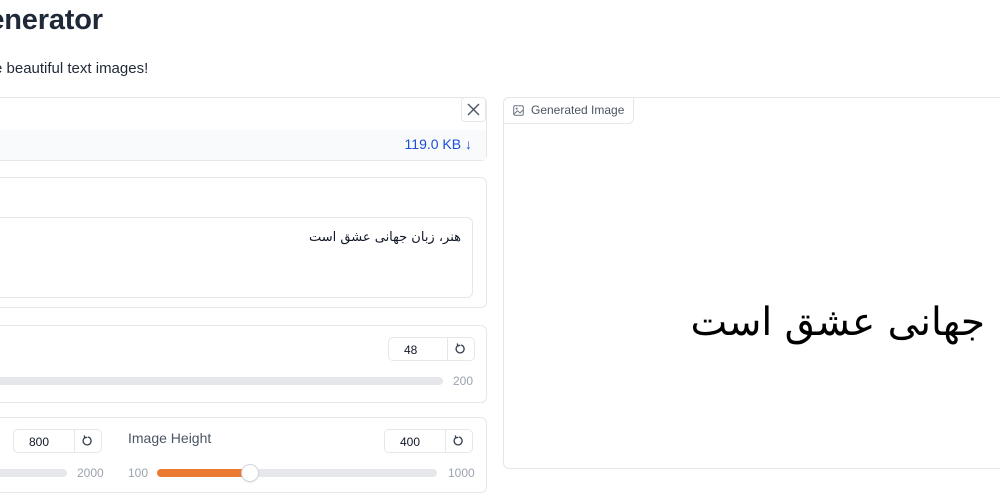  Describe the element at coordinates (243, 145) in the screenshot. I see `file-row: 119.0 KB ↓` at that location.